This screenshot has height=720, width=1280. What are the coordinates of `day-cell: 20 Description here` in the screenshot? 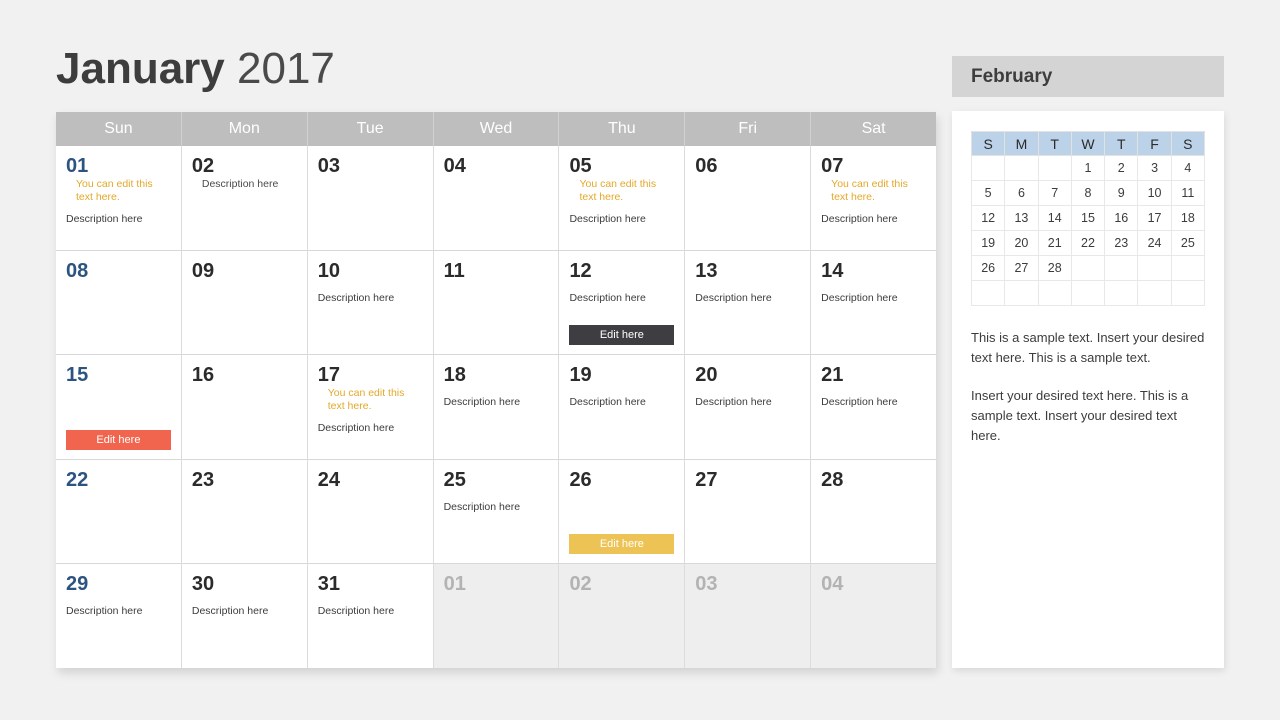 It's located at (748, 407).